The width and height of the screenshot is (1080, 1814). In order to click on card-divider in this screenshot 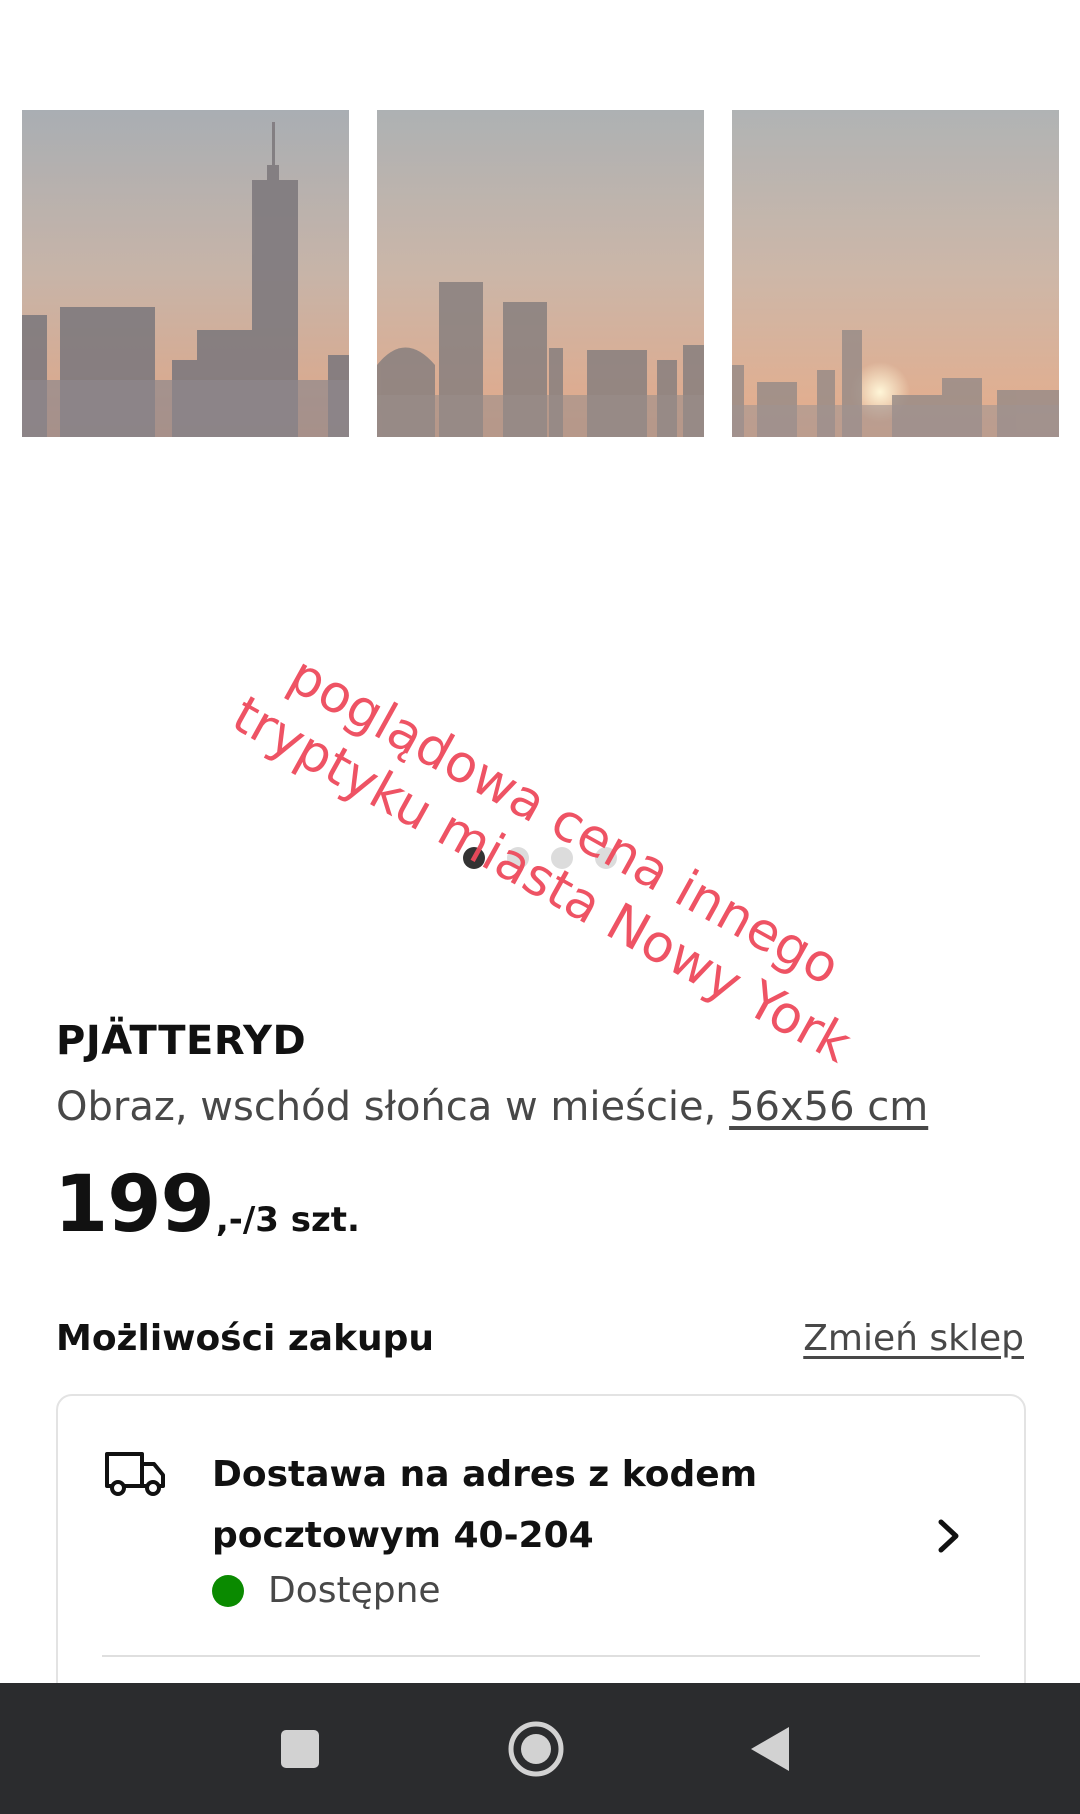, I will do `click(541, 1656)`.